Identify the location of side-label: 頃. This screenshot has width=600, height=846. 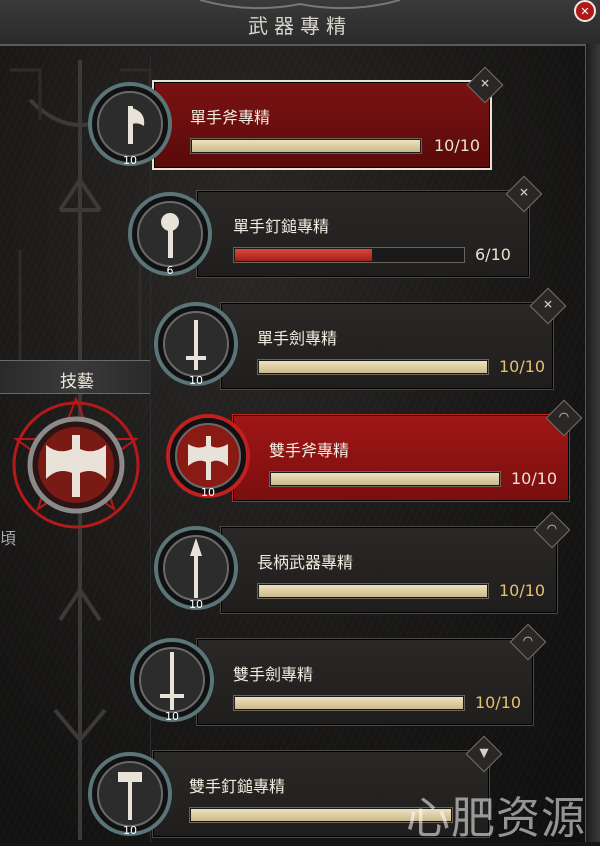
(8, 538).